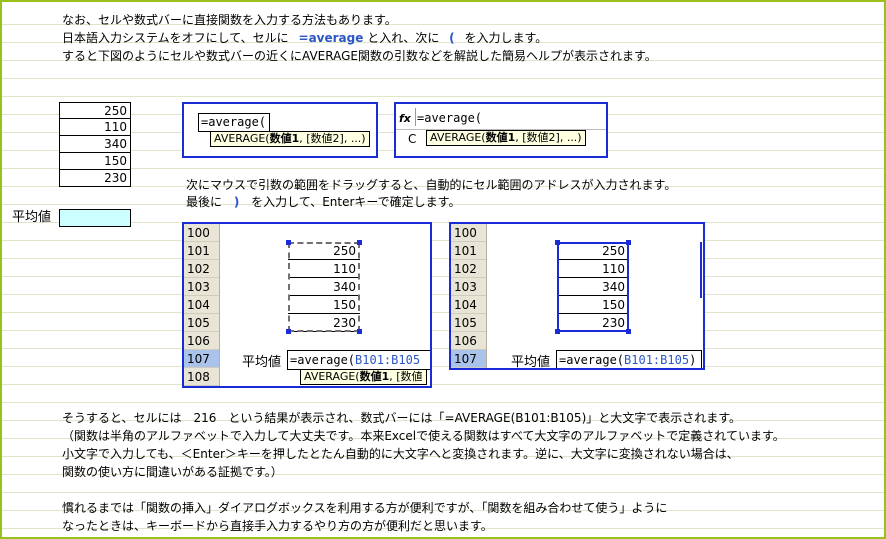  Describe the element at coordinates (701, 270) in the screenshot. I see `cell-edge-marker` at that location.